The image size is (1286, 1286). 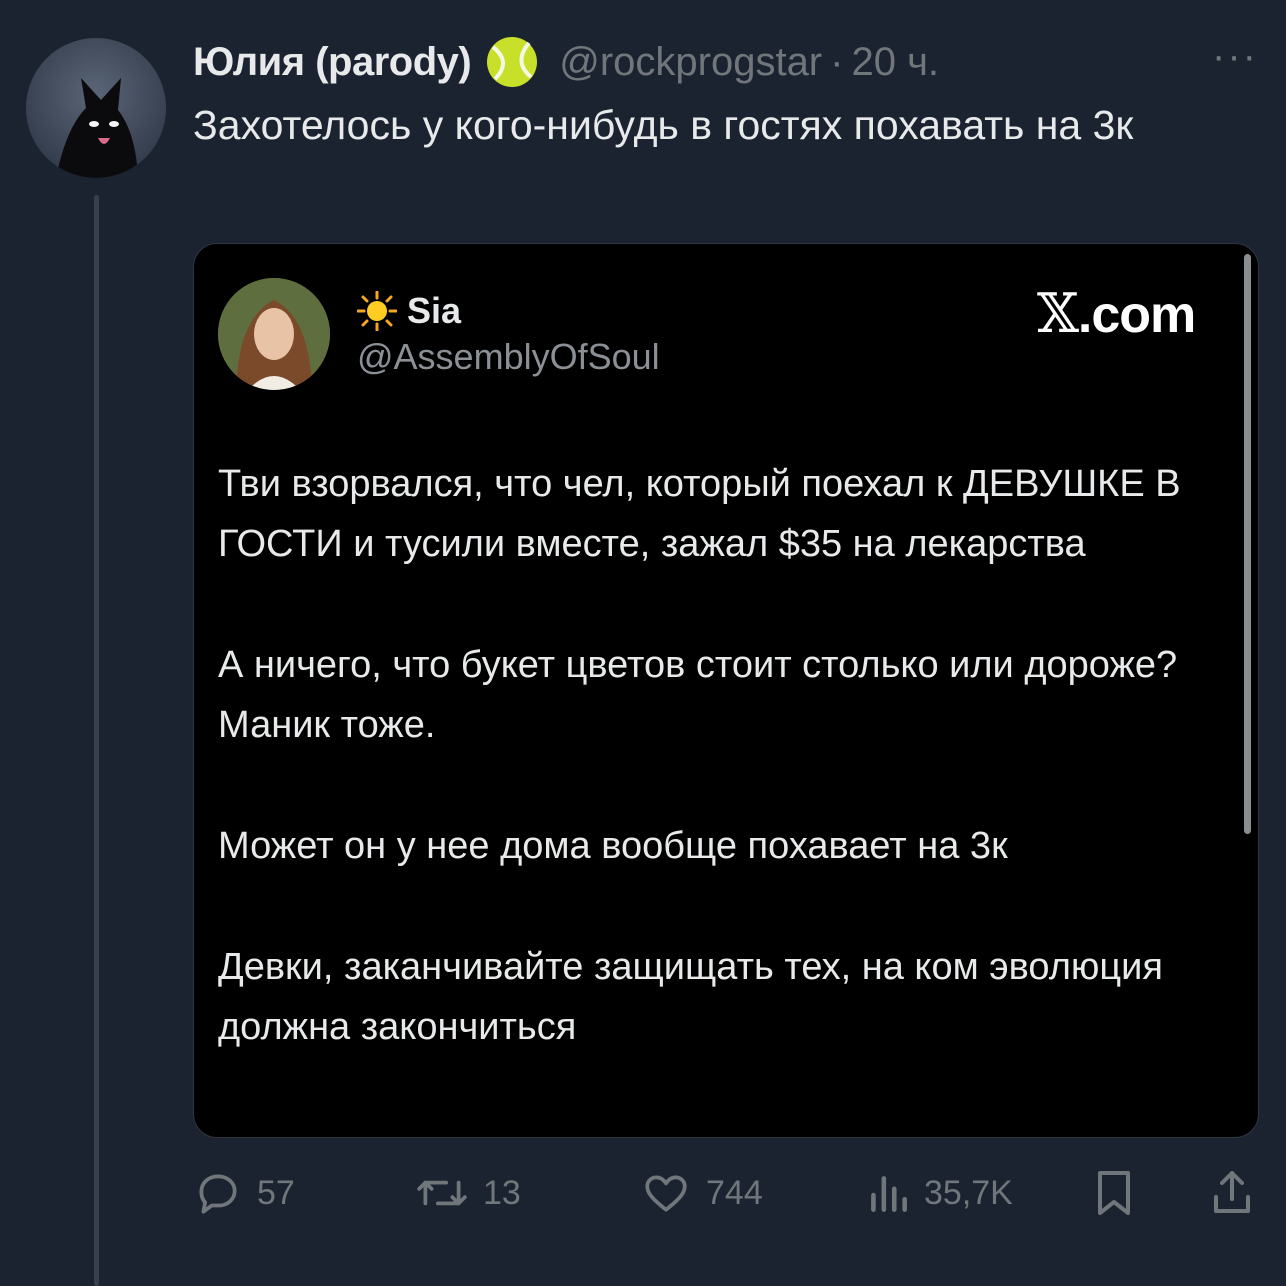 I want to click on author-handle: @rockprogstar, so click(x=690, y=62).